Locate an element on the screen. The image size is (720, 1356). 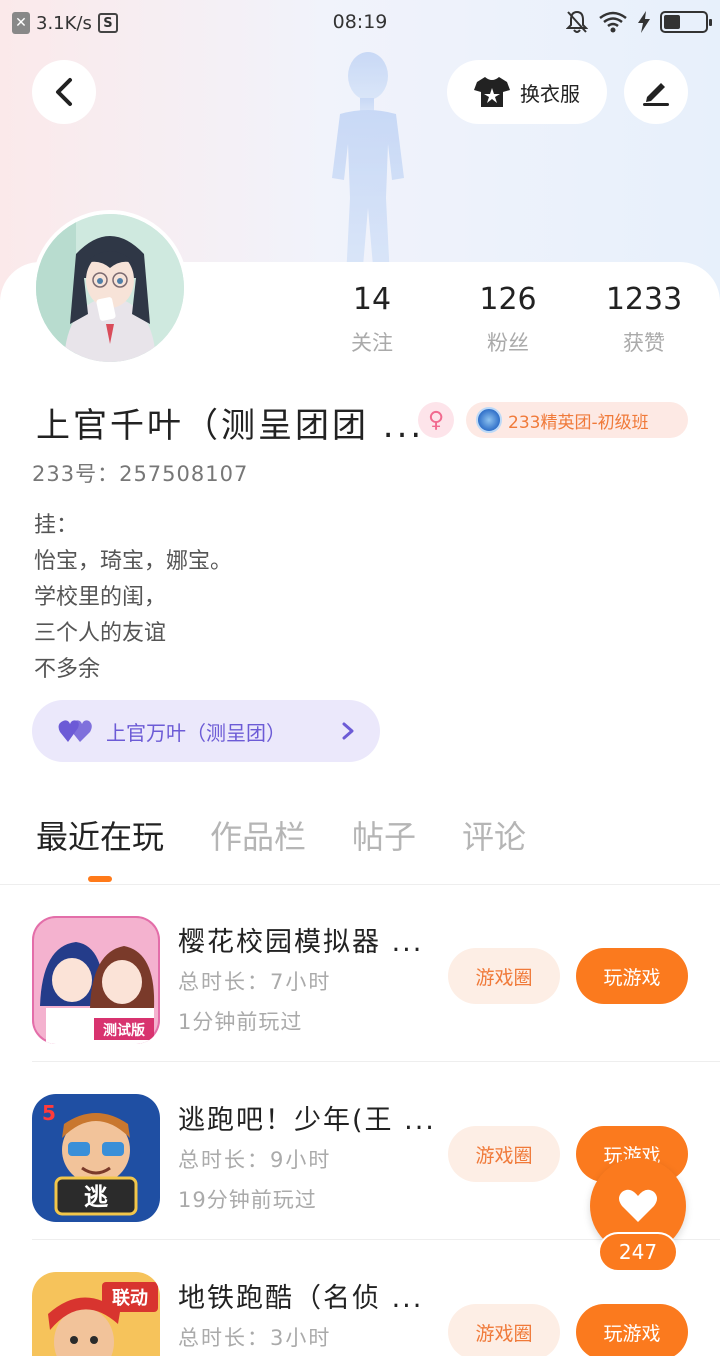
stat-following-label: 关注 is located at coordinates (372, 343).